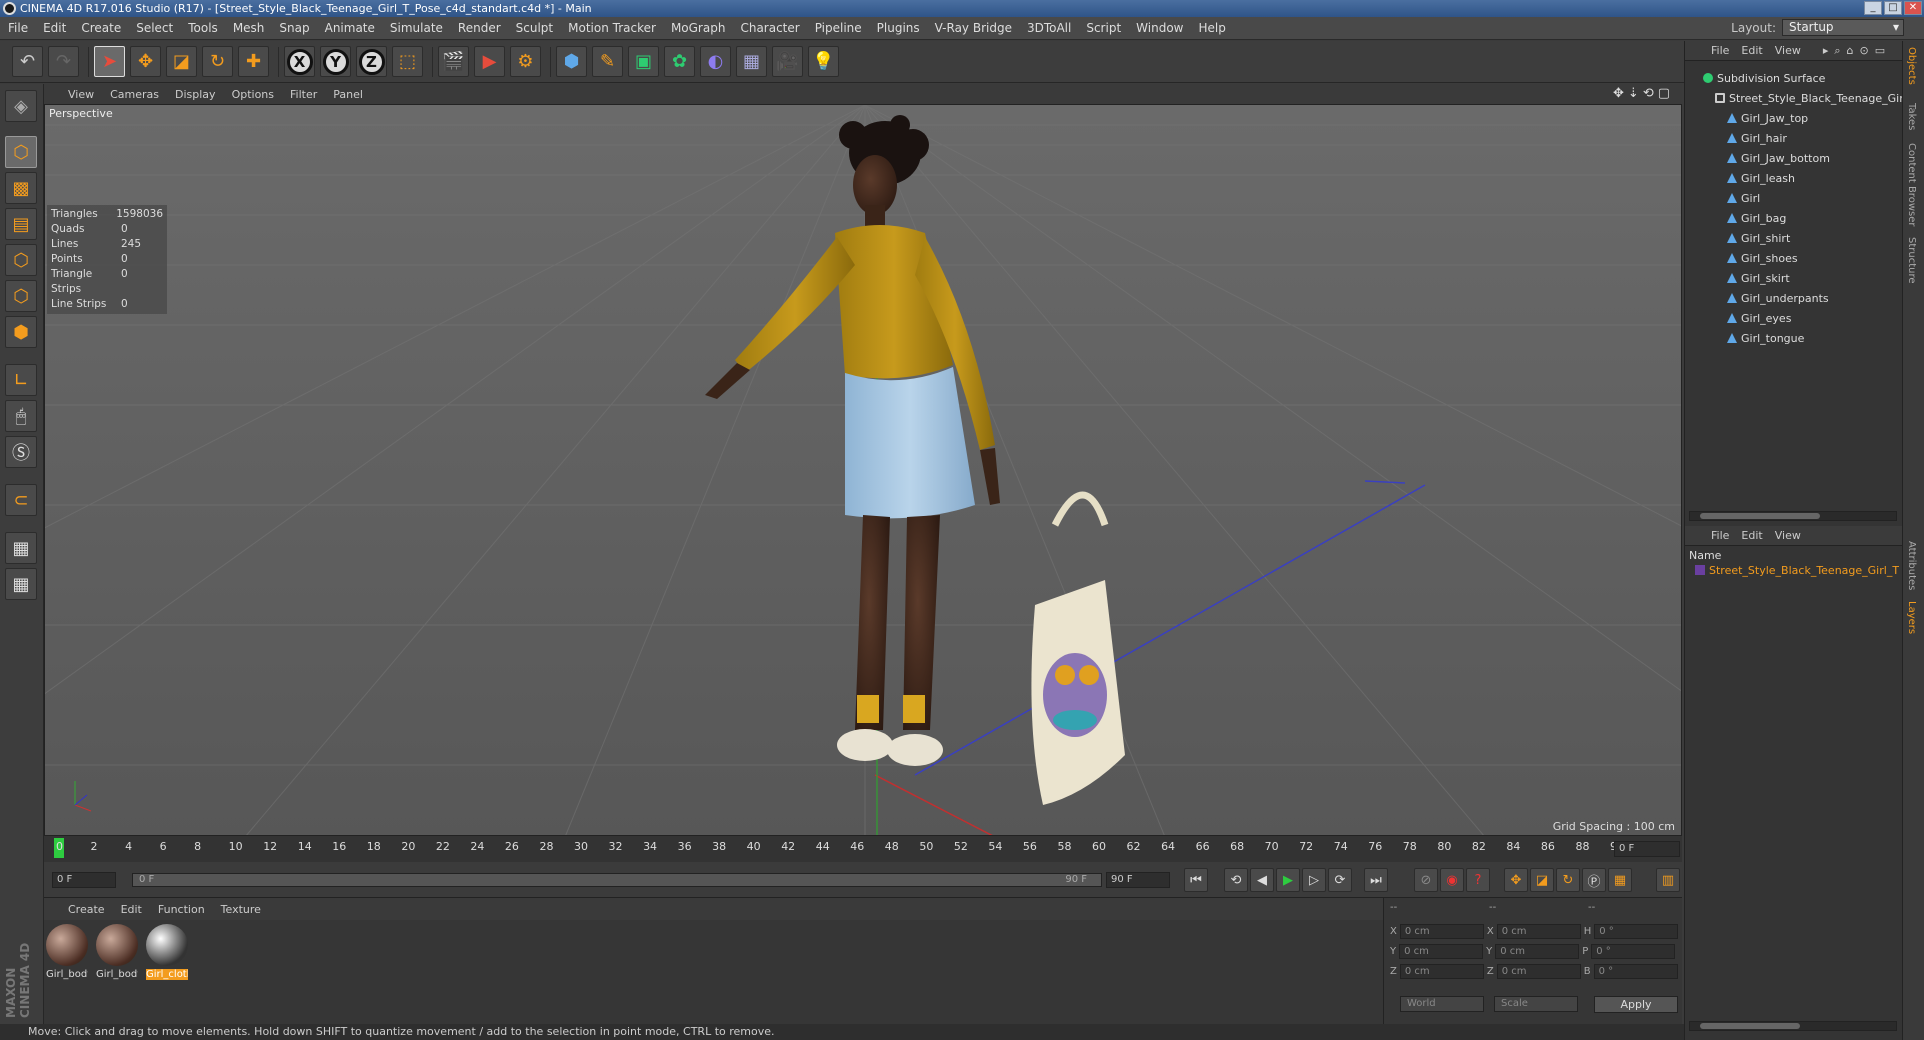  I want to click on goto-start-icon: ⏮, so click(1196, 880).